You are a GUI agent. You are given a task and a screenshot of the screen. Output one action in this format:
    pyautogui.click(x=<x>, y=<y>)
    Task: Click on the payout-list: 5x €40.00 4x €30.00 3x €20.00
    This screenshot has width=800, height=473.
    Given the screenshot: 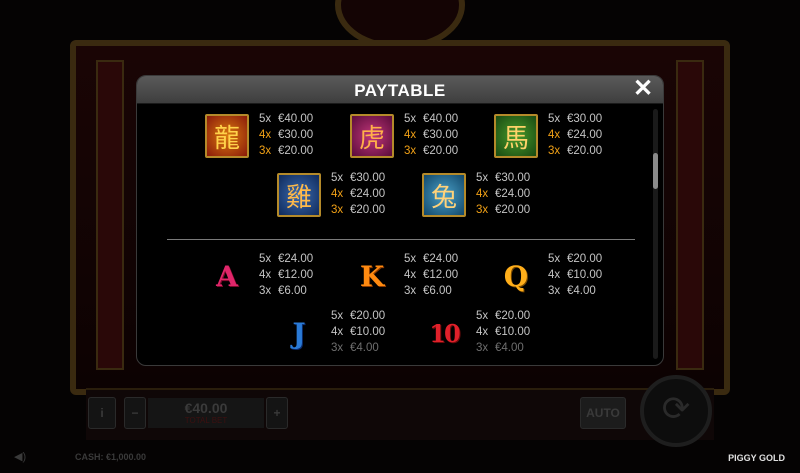 What is the action you would take?
    pyautogui.click(x=286, y=135)
    